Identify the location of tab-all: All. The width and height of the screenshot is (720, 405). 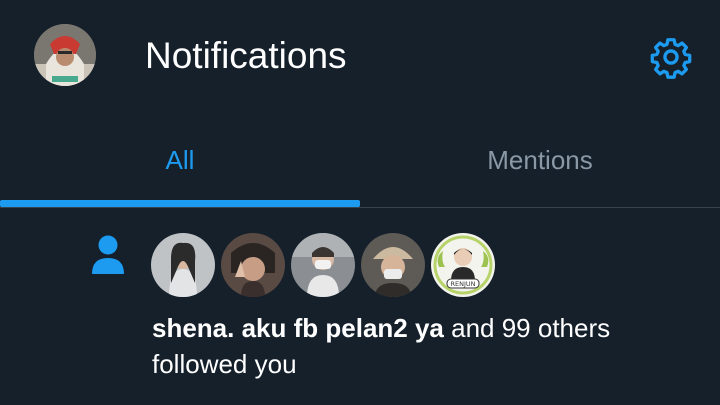
(180, 160).